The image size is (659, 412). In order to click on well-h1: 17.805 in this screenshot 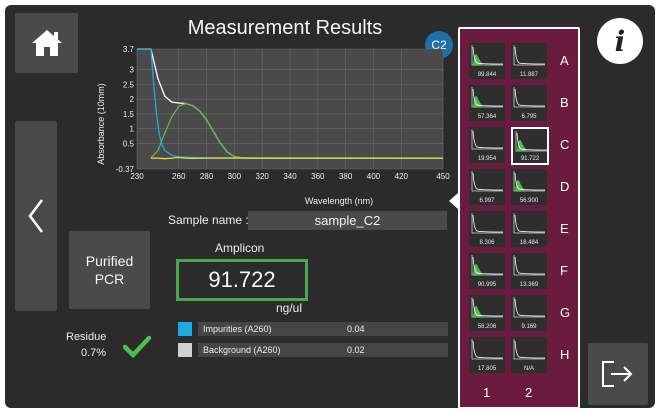, I will do `click(487, 355)`.